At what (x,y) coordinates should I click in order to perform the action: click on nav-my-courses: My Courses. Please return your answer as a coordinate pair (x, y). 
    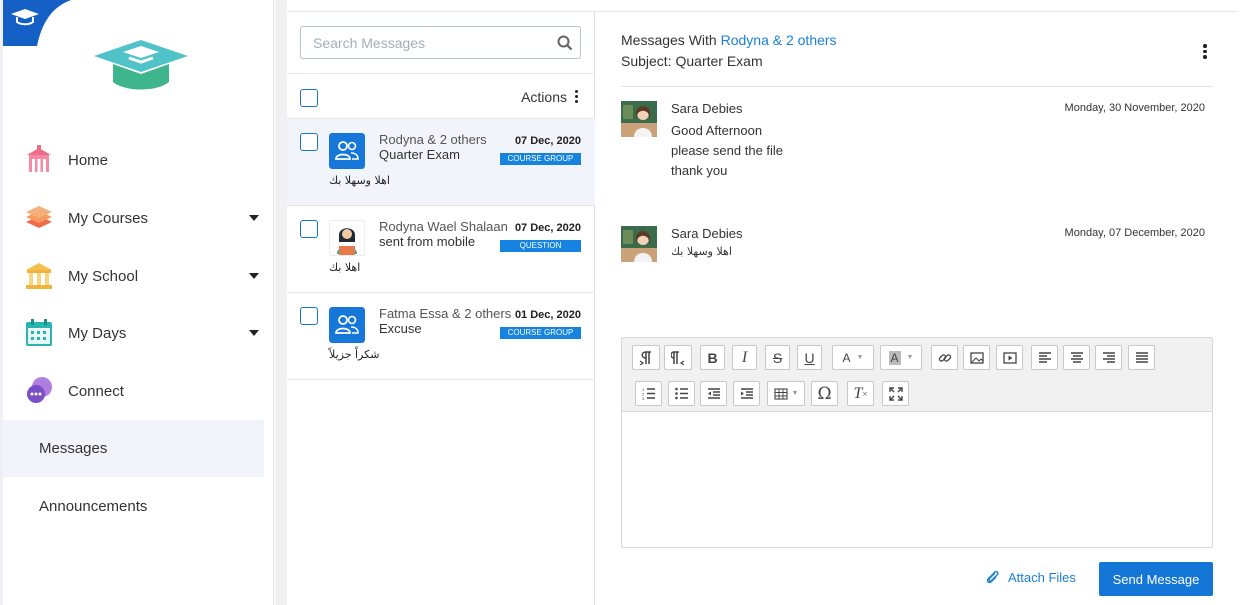
    Looking at the image, I should click on (135, 218).